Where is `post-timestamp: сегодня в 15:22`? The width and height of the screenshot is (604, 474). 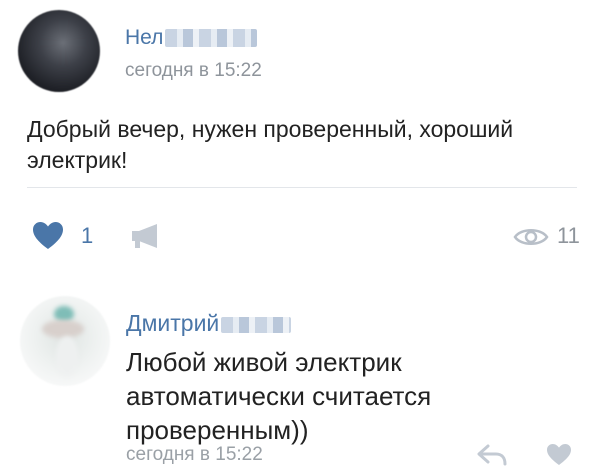 post-timestamp: сегодня в 15:22 is located at coordinates (193, 71).